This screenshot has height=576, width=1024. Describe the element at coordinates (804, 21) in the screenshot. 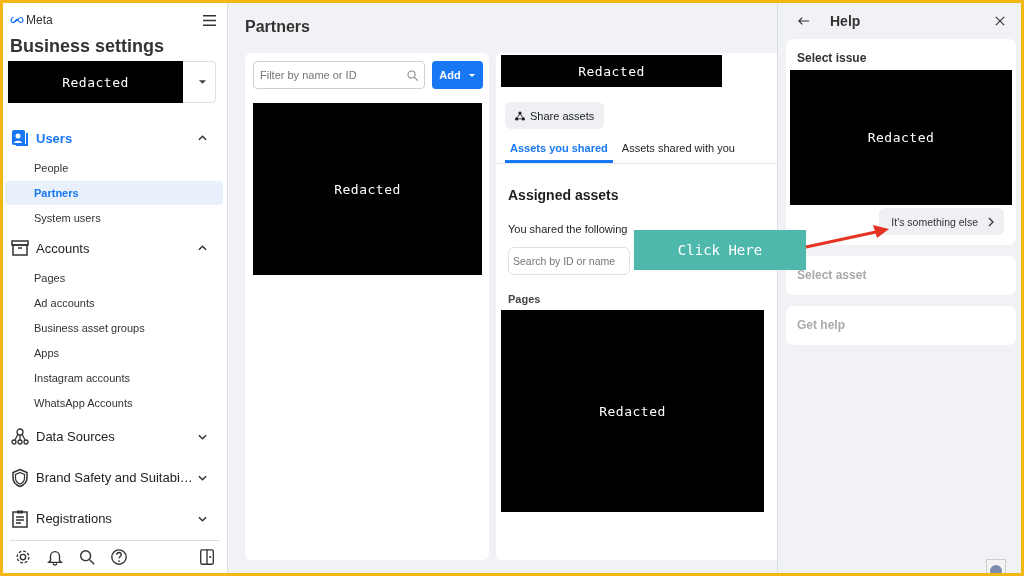

I see `back-arrow-icon` at that location.